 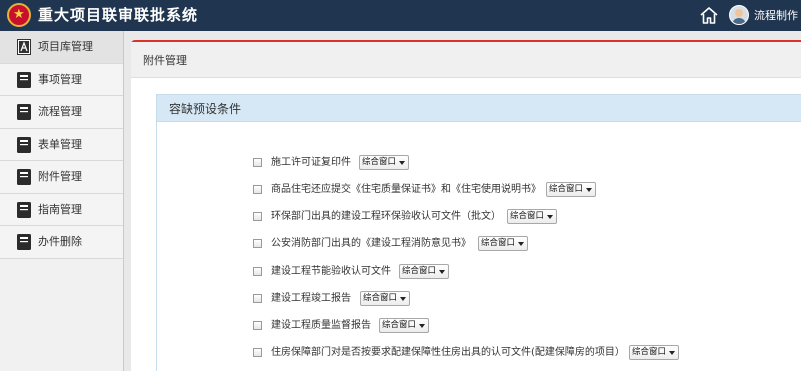 I want to click on sidebar-item-project-library: 项目库管理, so click(x=61, y=47).